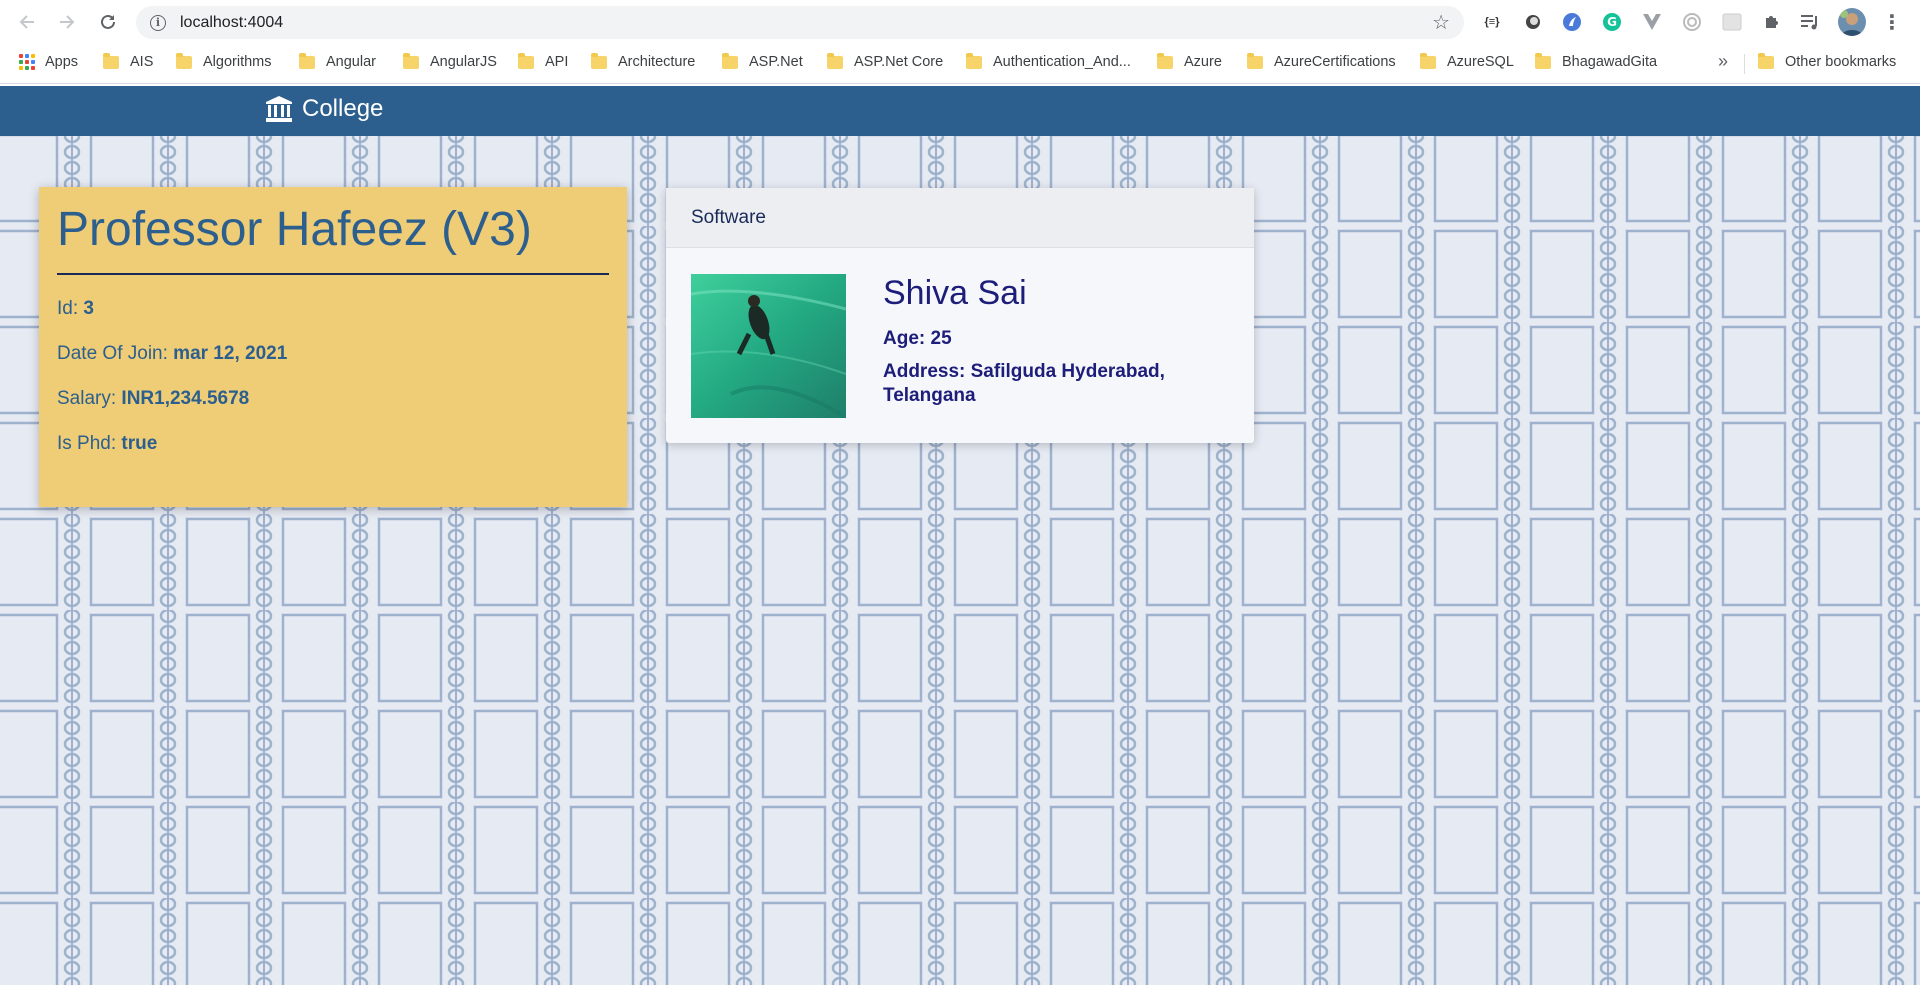  What do you see at coordinates (88, 308) in the screenshot?
I see `professor-id-value: 3` at bounding box center [88, 308].